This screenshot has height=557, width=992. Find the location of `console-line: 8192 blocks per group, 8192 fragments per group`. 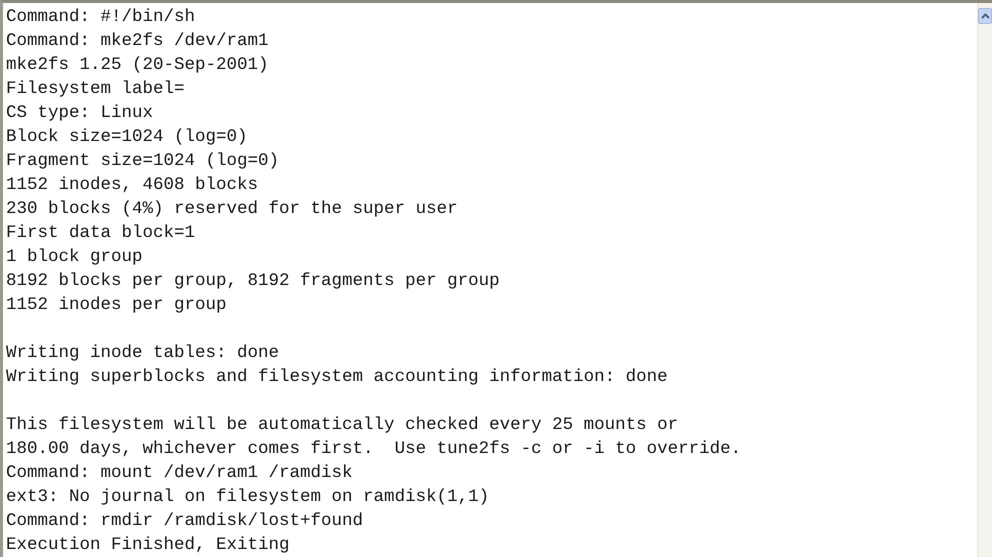

console-line: 8192 blocks per group, 8192 fragments per group is located at coordinates (253, 281).